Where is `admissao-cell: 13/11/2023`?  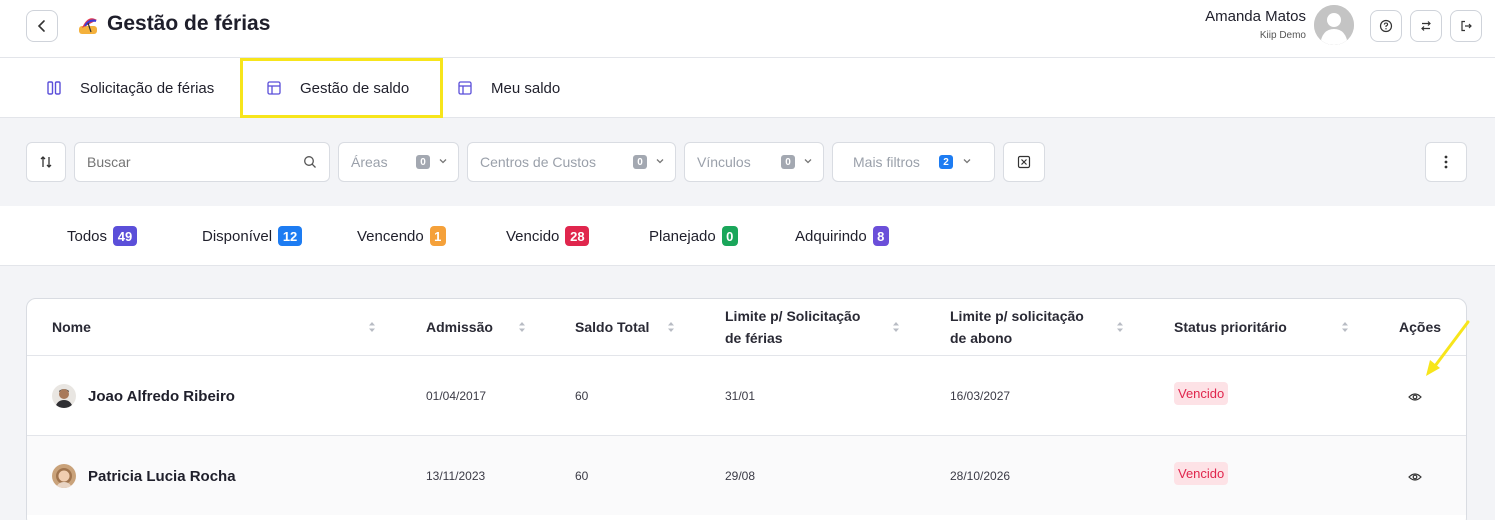
admissao-cell: 13/11/2023 is located at coordinates (456, 476).